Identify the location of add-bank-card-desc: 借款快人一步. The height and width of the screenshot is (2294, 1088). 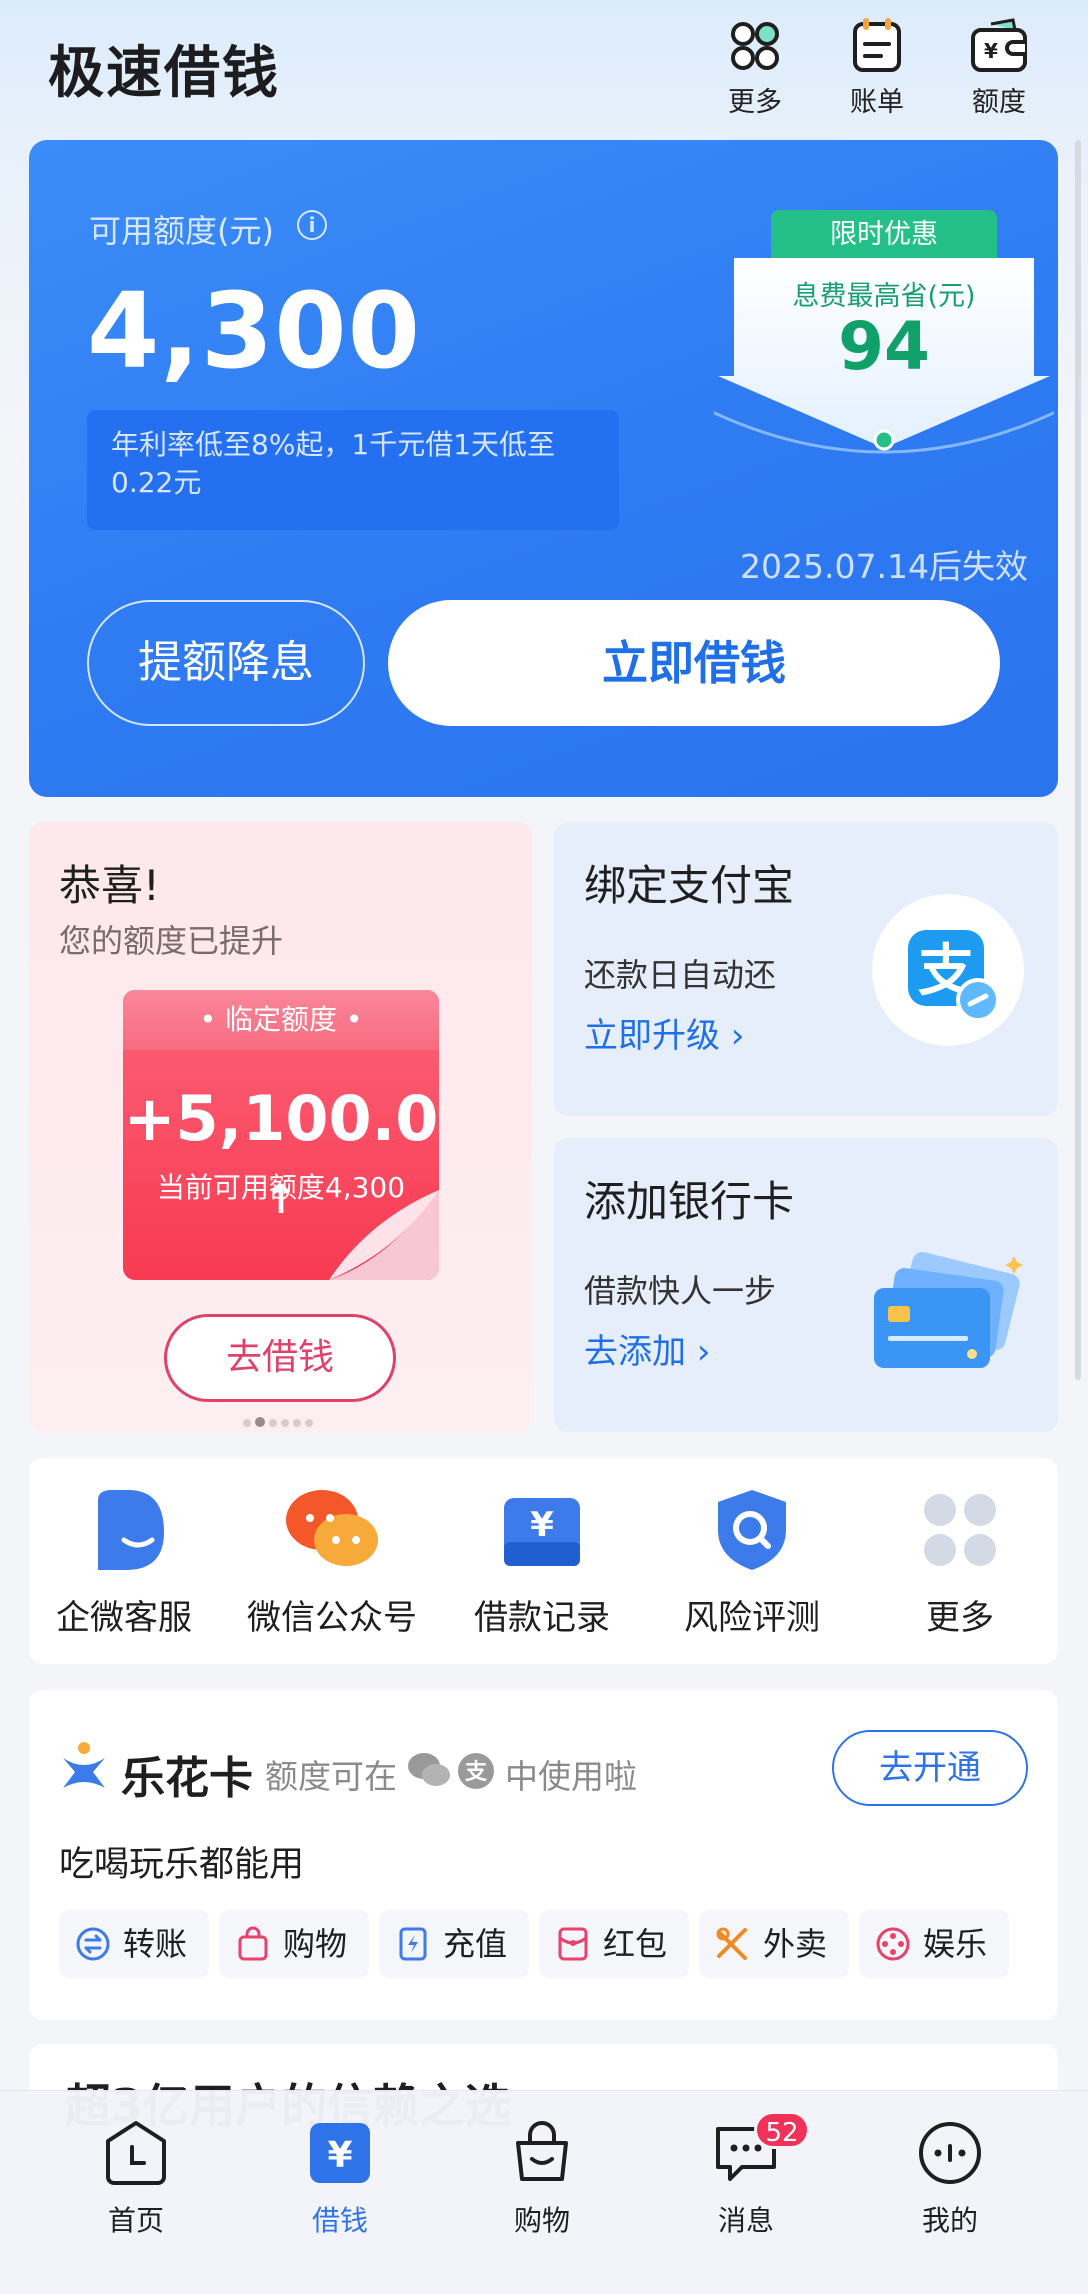
(680, 1291).